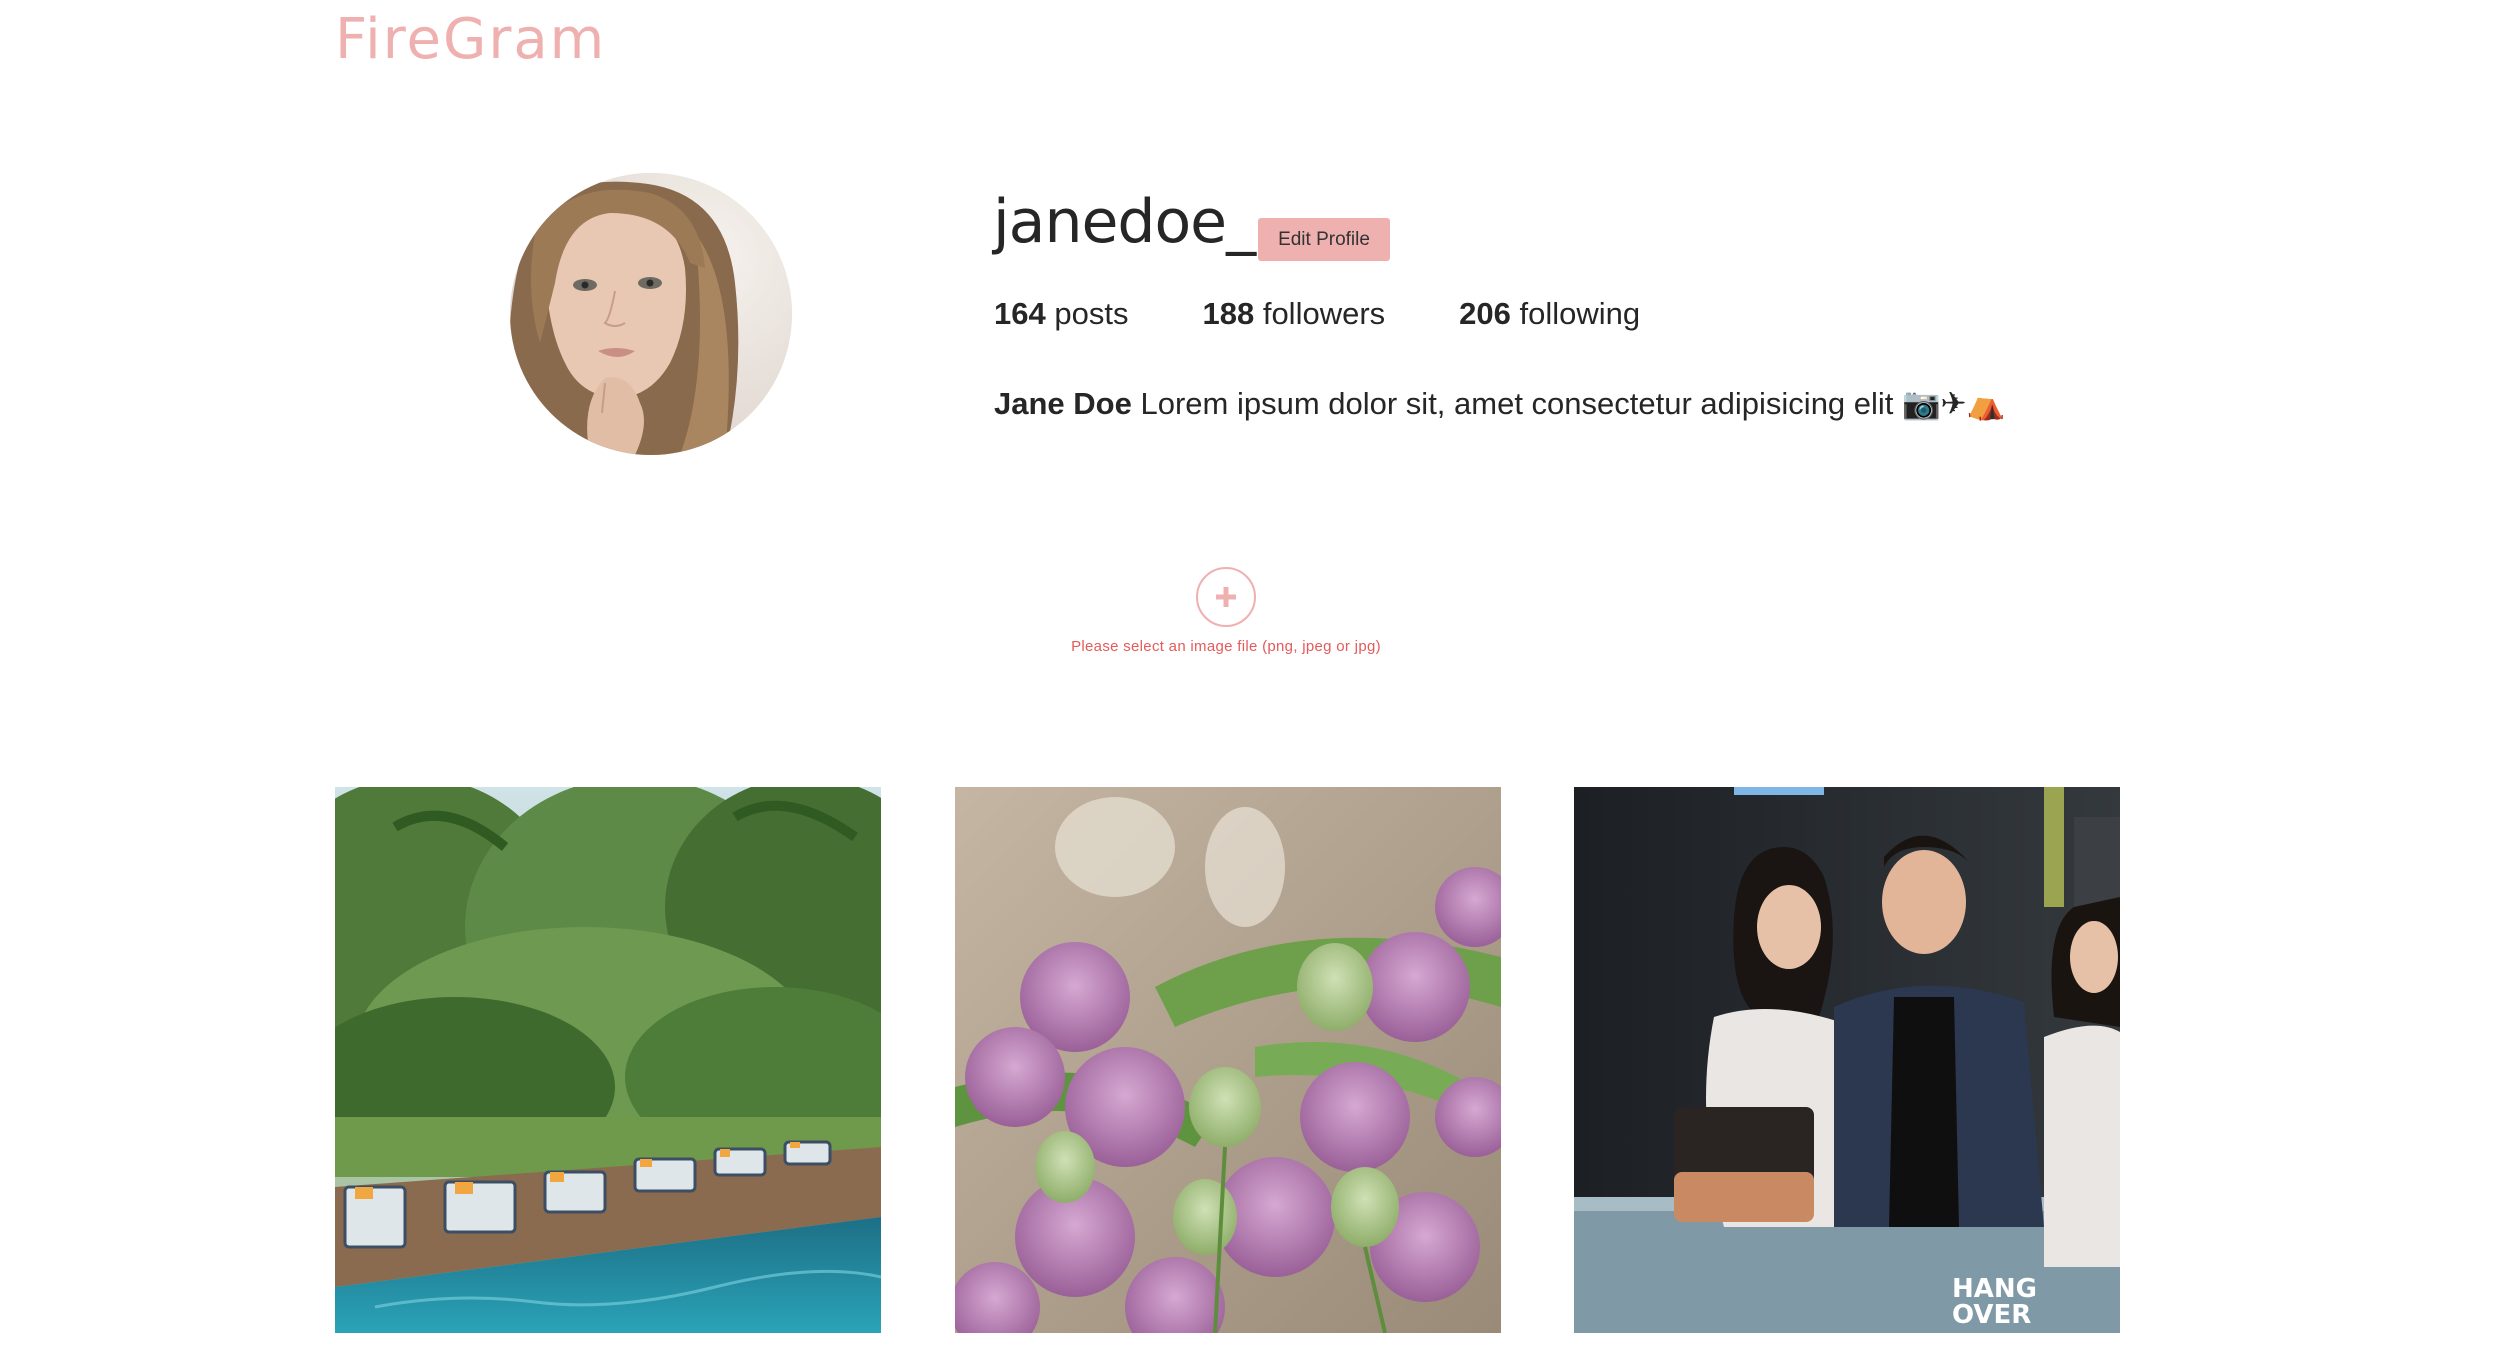  I want to click on party-photo: HANG OVER, so click(1847, 1060).